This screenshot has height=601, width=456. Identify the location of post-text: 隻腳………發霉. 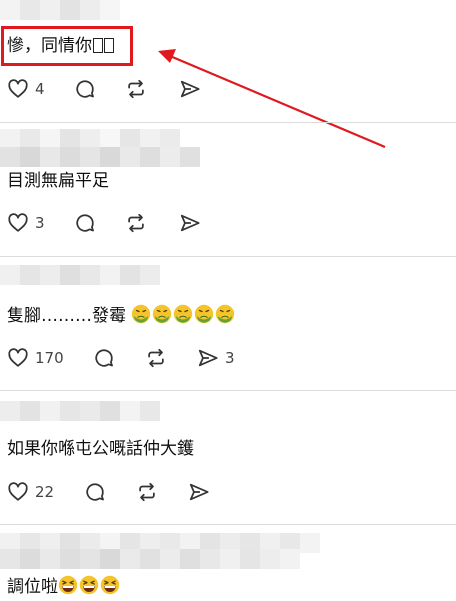
(121, 315).